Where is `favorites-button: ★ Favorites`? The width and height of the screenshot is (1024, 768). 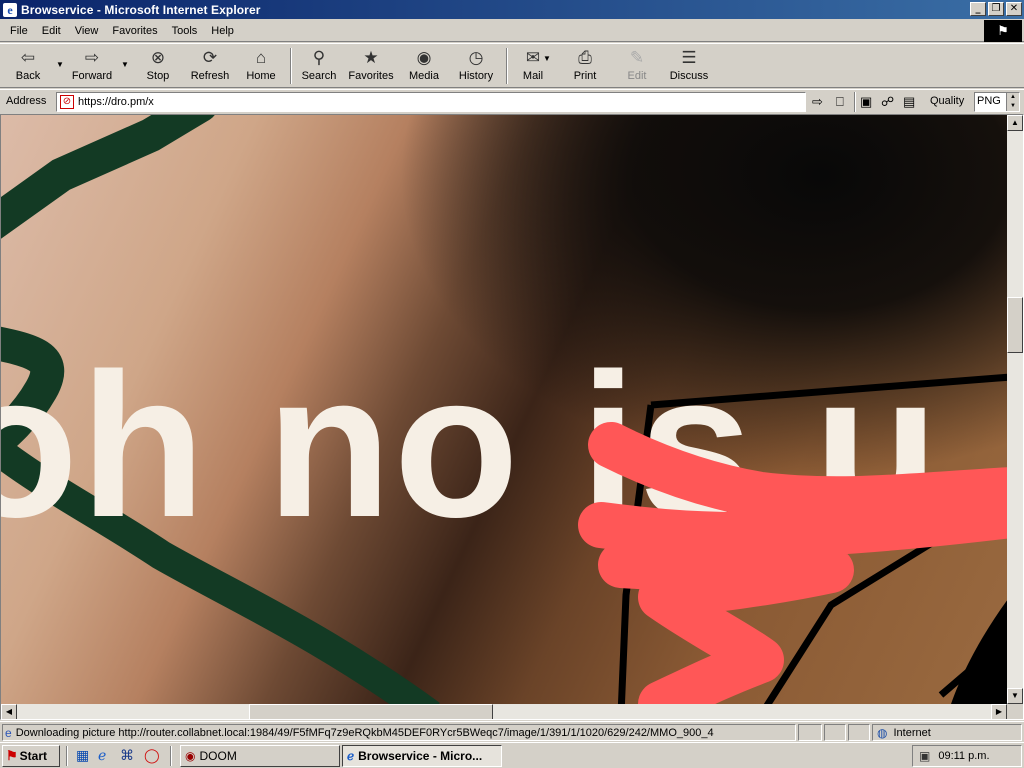
favorites-button: ★ Favorites is located at coordinates (371, 66).